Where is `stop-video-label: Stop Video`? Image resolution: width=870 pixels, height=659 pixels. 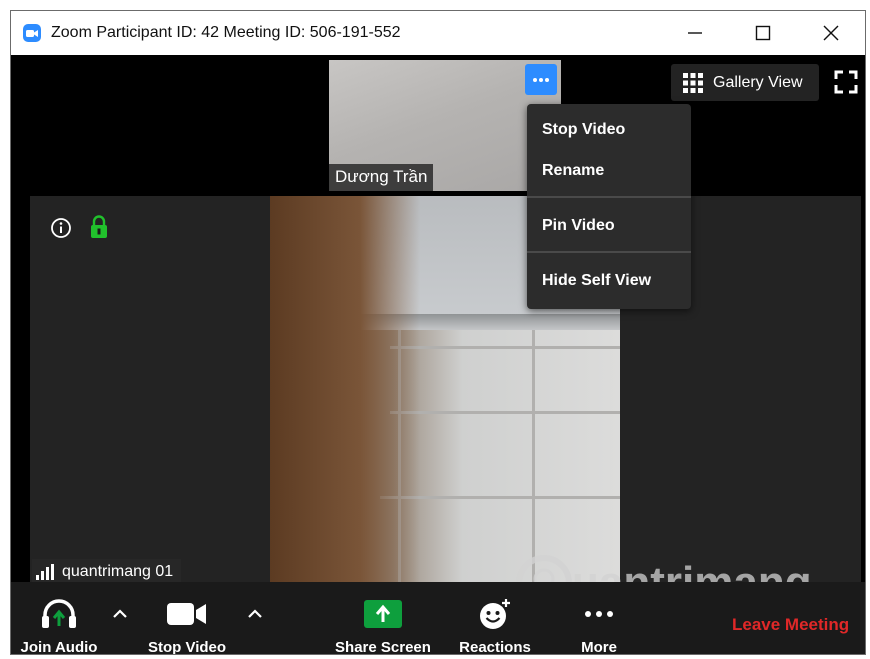
stop-video-label: Stop Video is located at coordinates (187, 647).